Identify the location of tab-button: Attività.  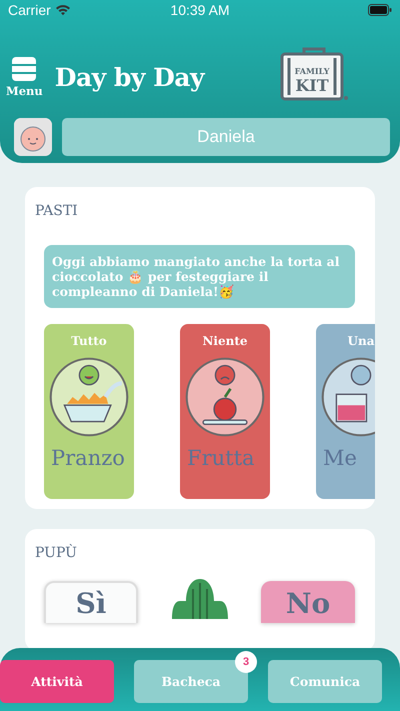
(57, 681).